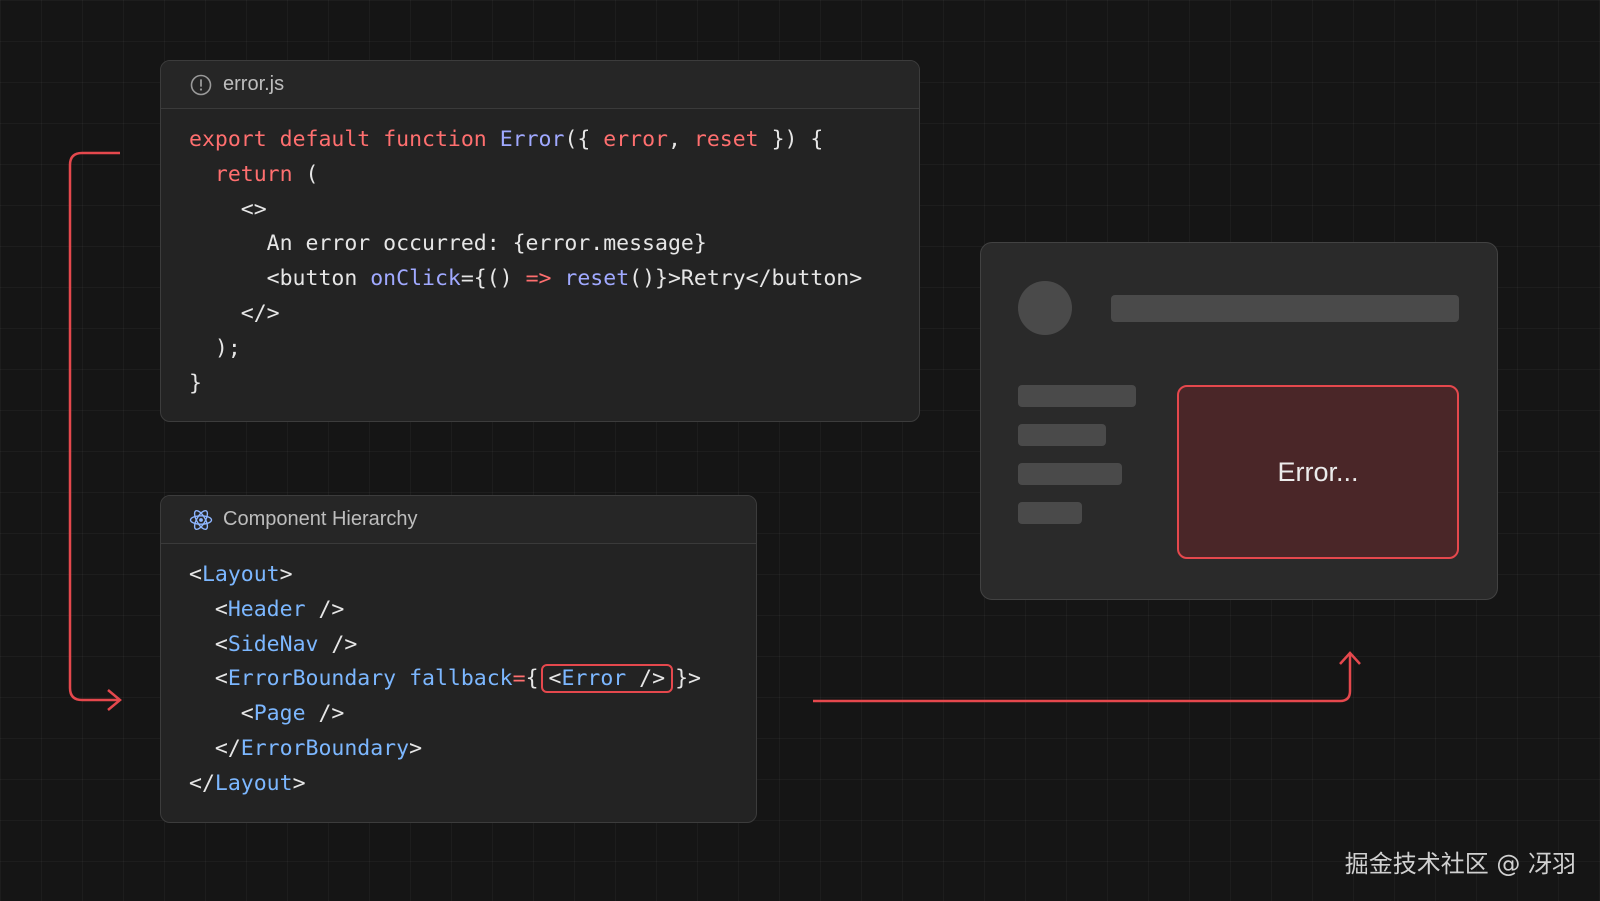  I want to click on header-bar-placeholder, so click(1285, 308).